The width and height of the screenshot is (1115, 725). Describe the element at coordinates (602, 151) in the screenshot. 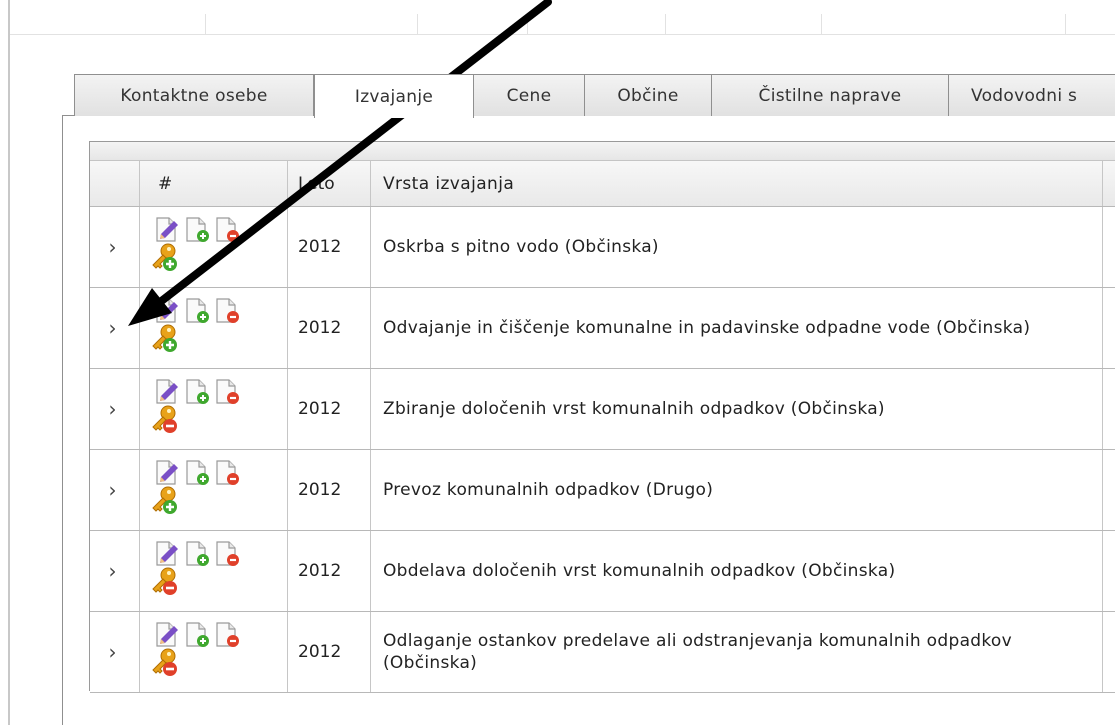

I see `grid-toolbar` at that location.